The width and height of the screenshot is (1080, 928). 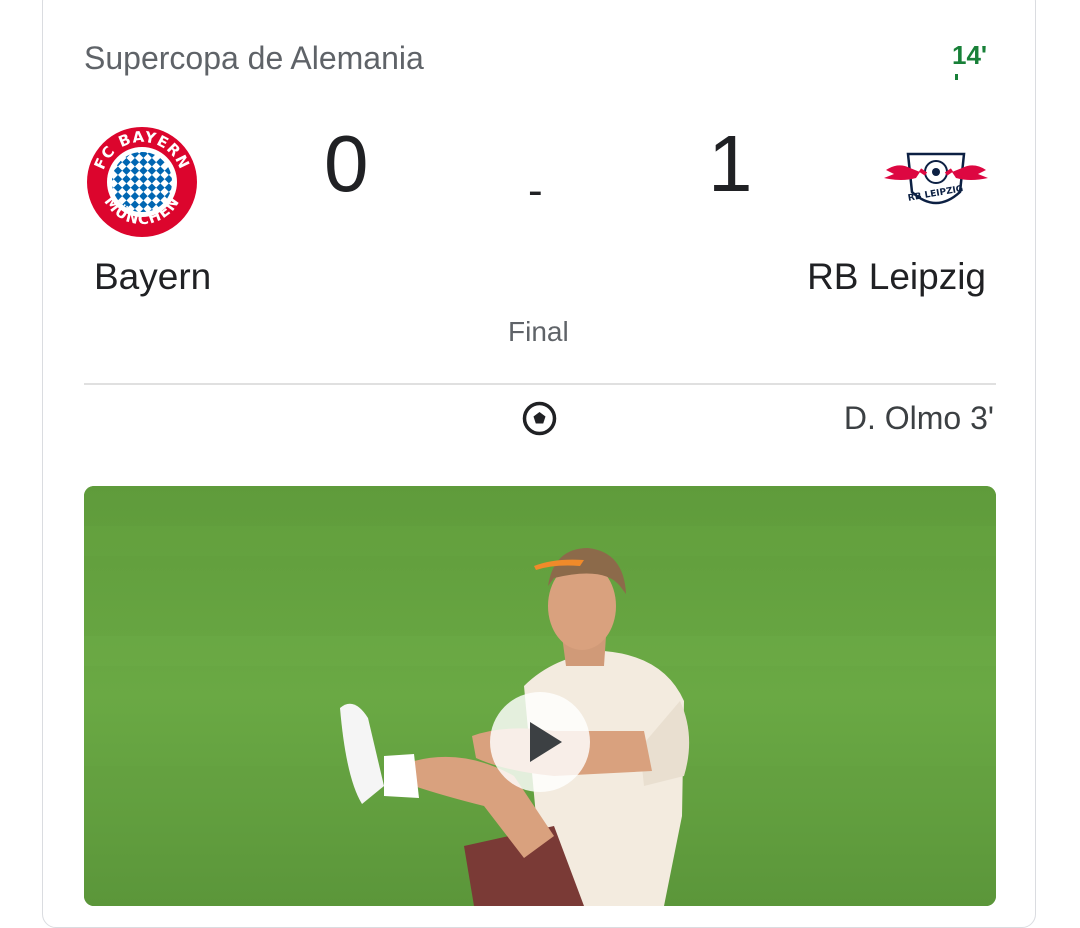 I want to click on competition-name: Supercopa de Alemania, so click(x=254, y=58).